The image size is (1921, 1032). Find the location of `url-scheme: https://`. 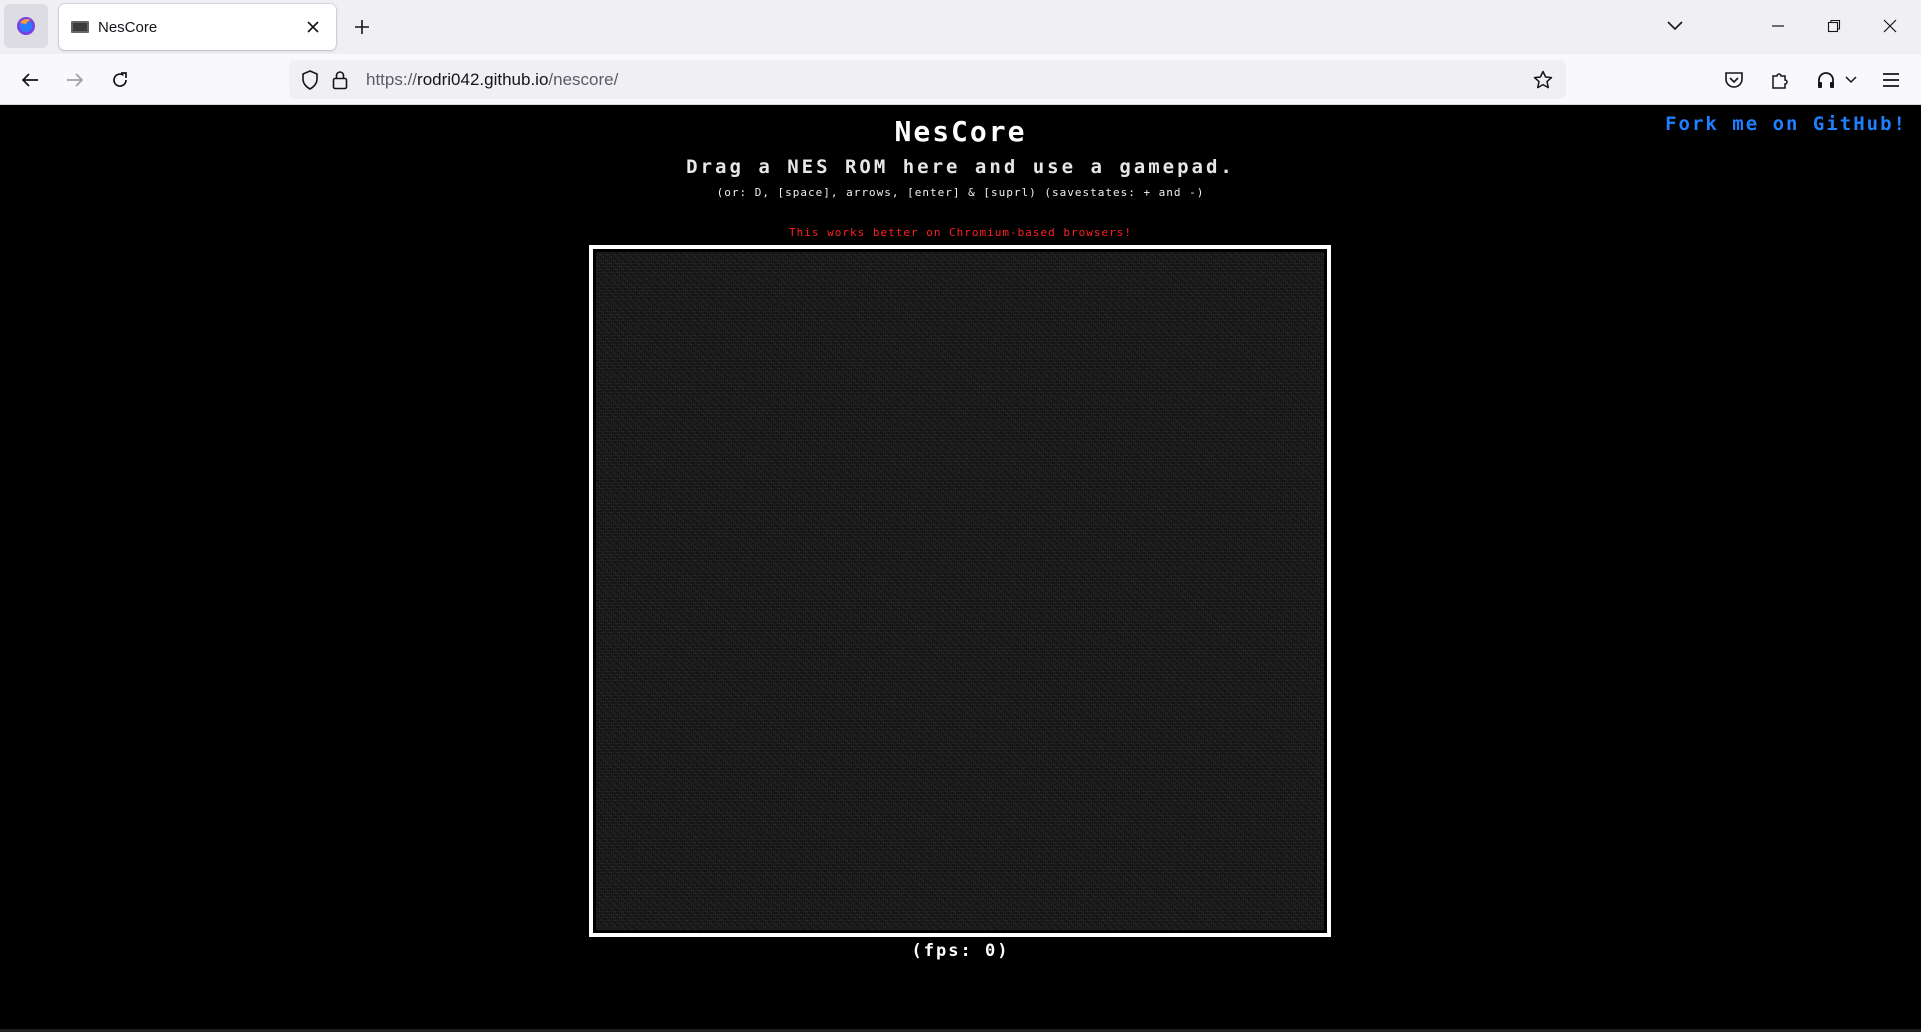

url-scheme: https:// is located at coordinates (392, 79).